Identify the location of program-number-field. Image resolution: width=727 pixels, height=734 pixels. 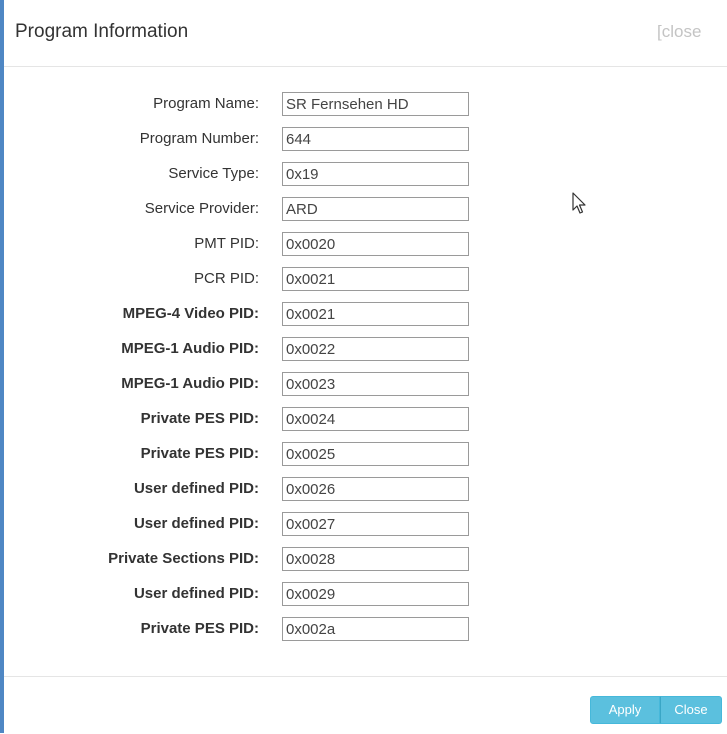
(375, 139).